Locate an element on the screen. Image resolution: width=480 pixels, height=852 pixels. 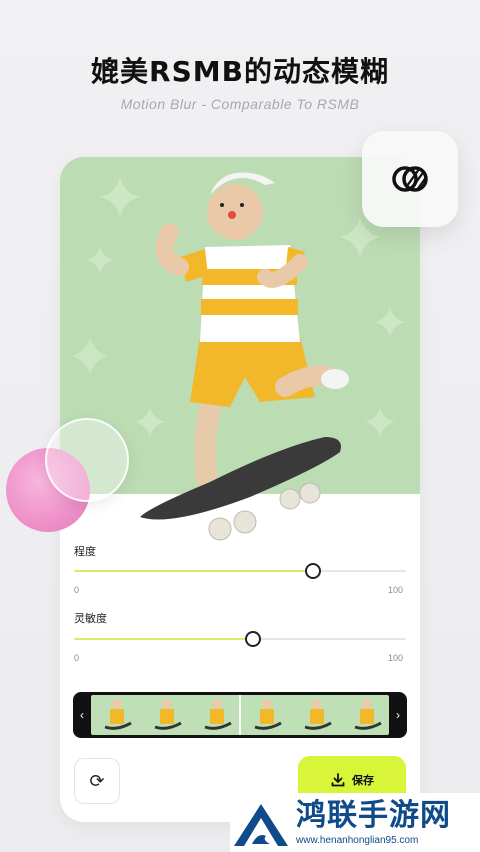
slider-degree-max: 100 is located at coordinates (396, 590).